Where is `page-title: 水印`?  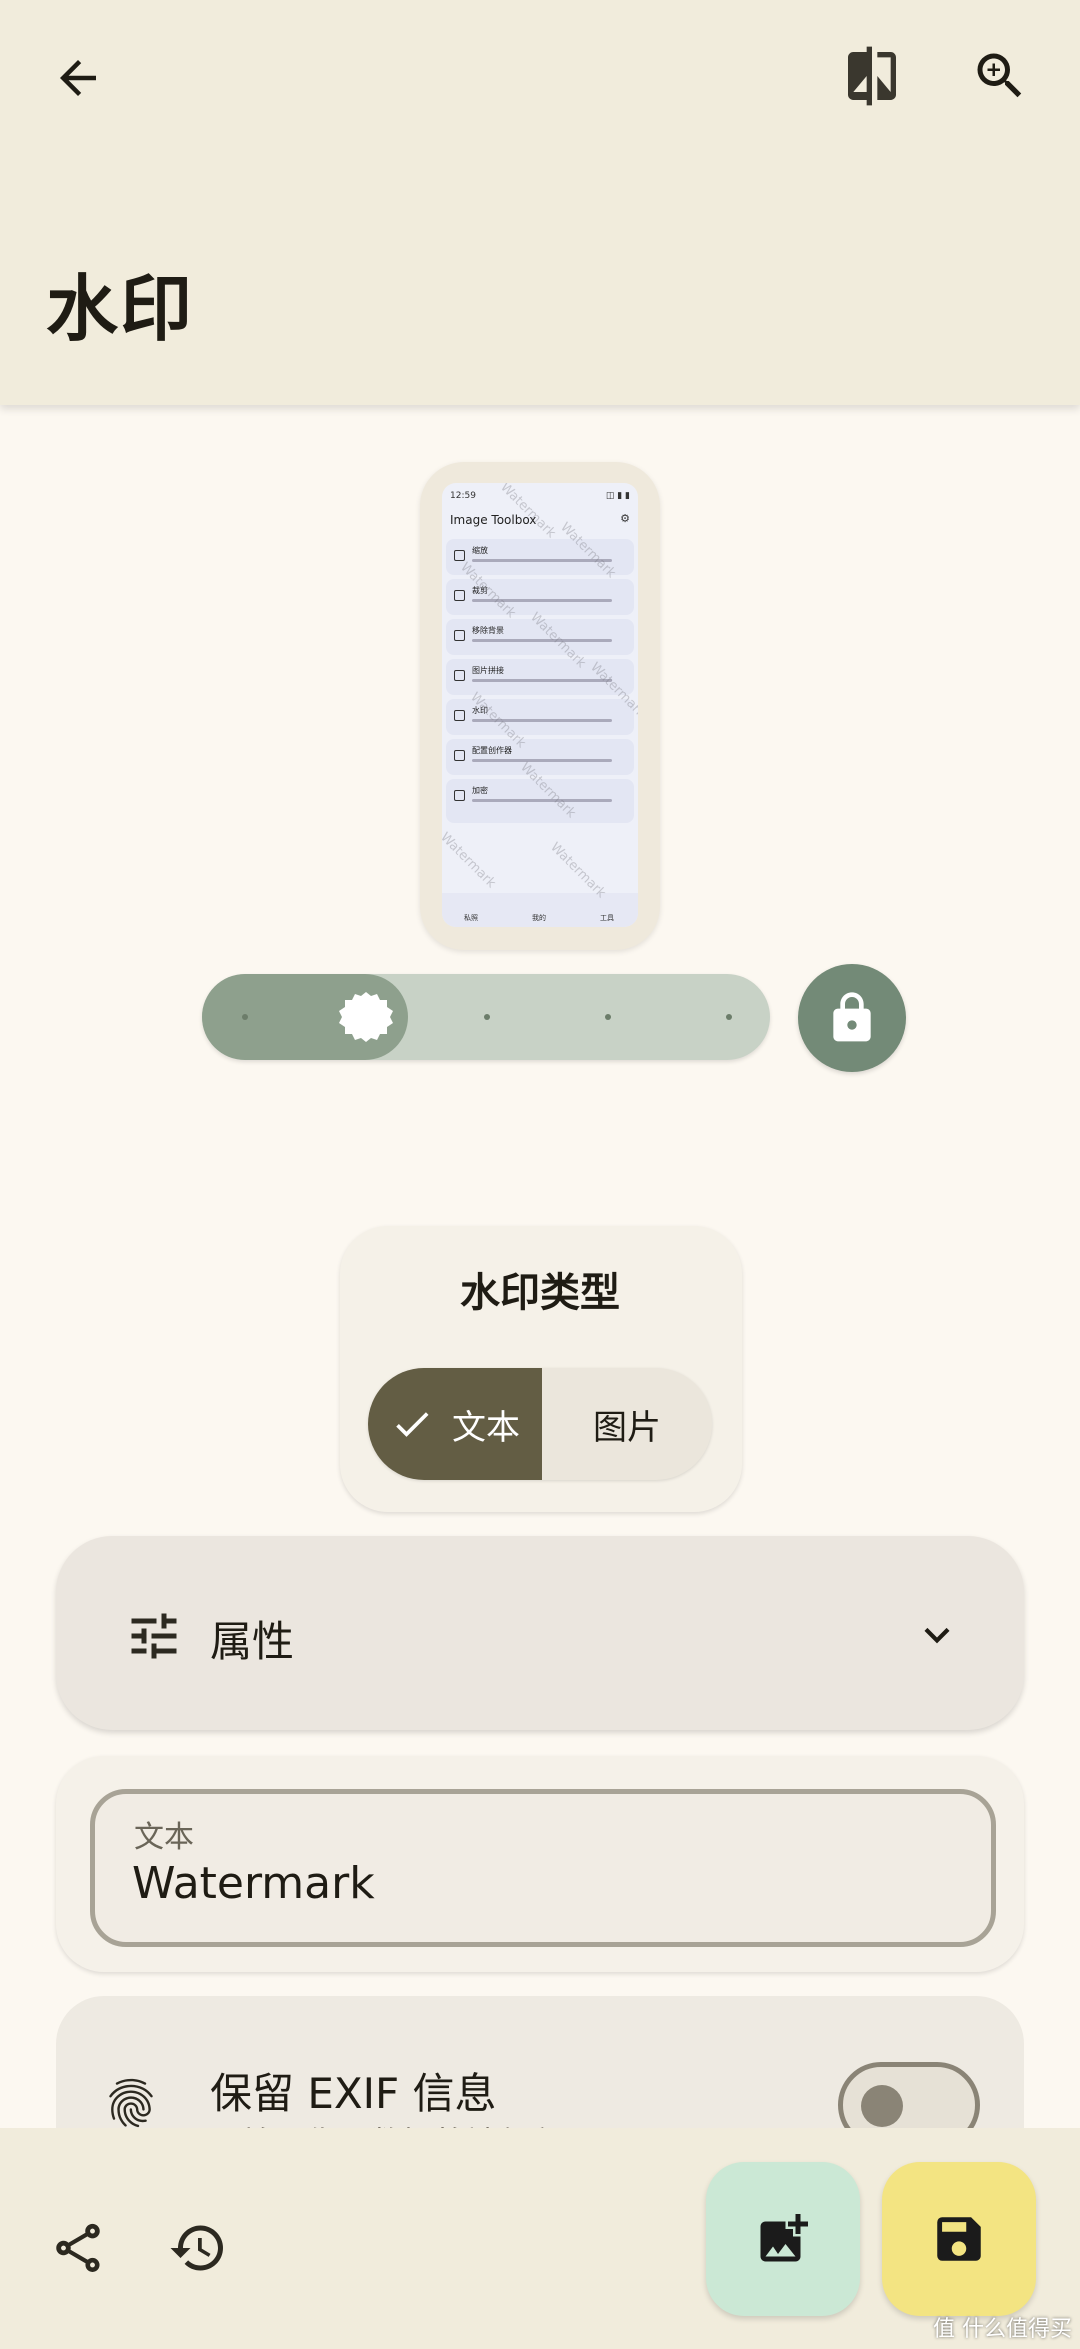 page-title: 水印 is located at coordinates (120, 309).